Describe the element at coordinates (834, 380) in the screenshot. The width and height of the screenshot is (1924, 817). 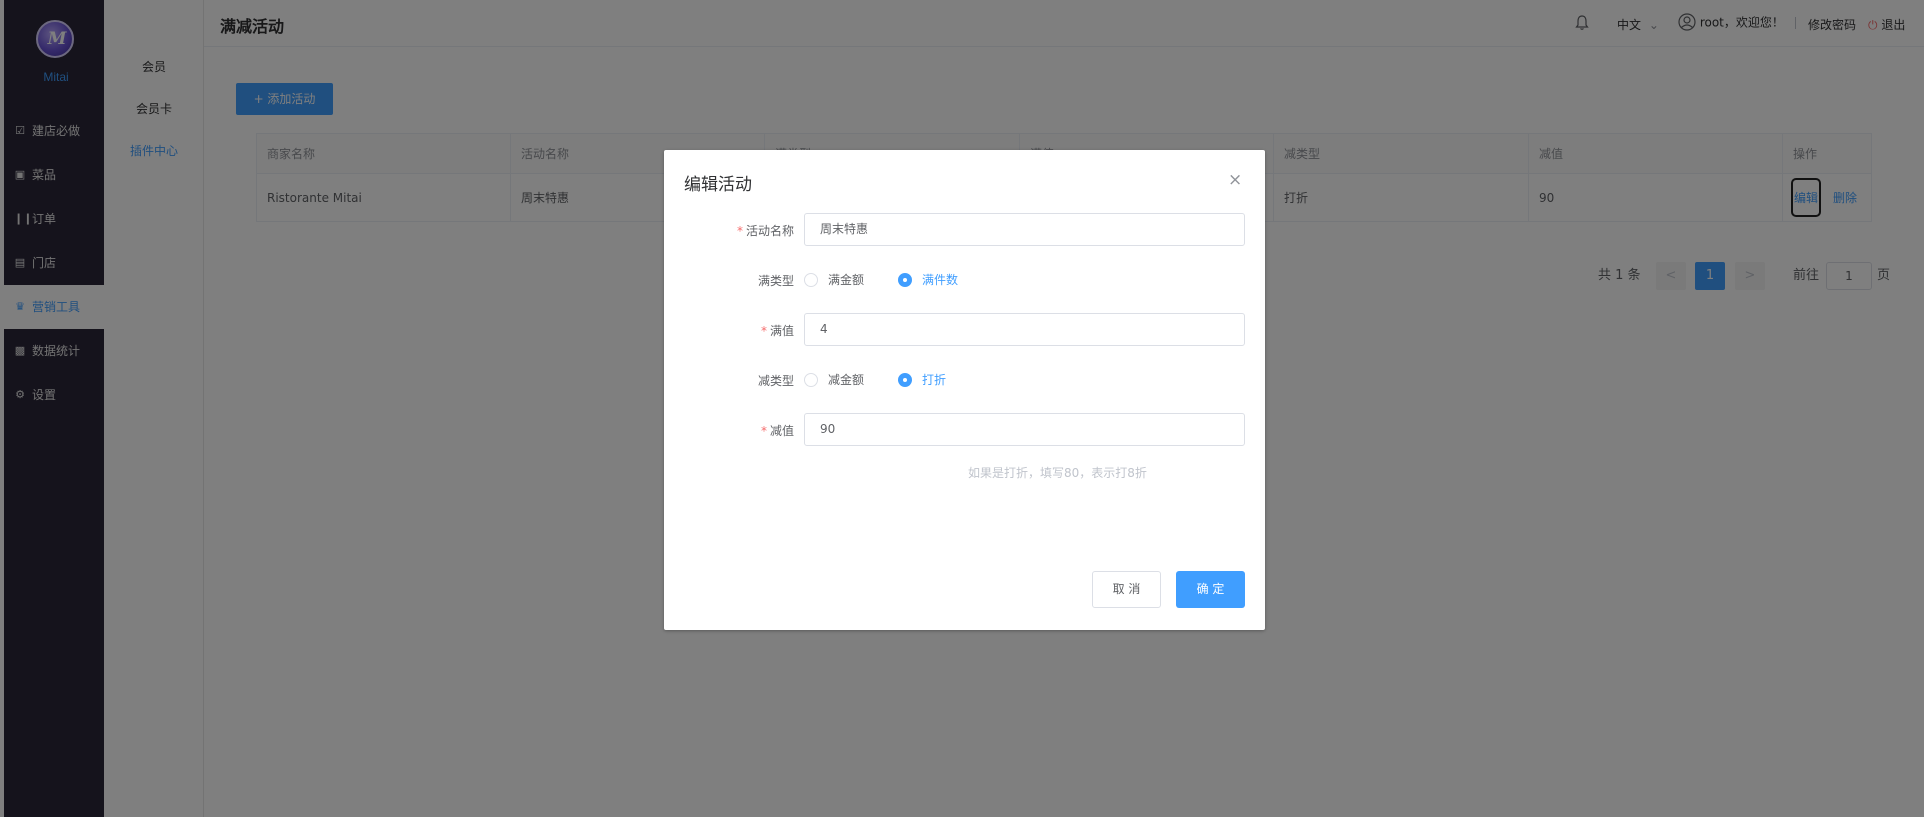
I see `radio-reduce-amount: 减金额` at that location.